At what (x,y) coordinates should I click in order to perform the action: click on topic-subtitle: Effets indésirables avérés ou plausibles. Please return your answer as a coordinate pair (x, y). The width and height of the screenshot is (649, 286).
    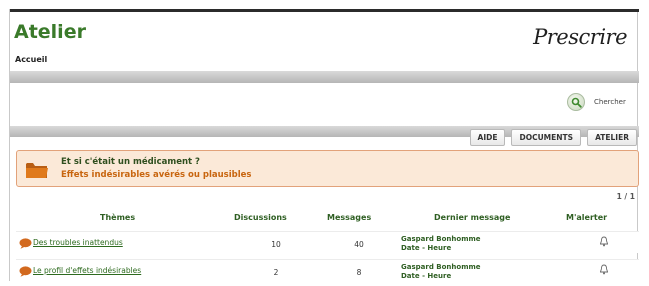
    Looking at the image, I should click on (156, 175).